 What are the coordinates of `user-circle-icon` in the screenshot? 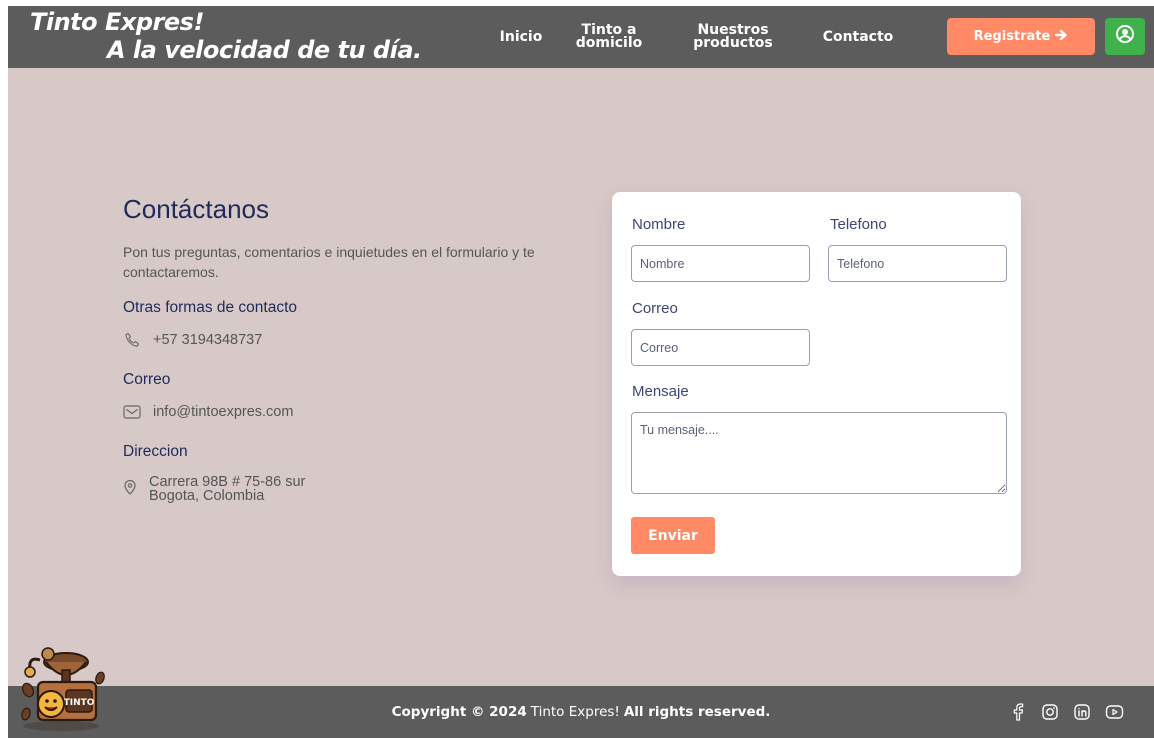 It's located at (1125, 36).